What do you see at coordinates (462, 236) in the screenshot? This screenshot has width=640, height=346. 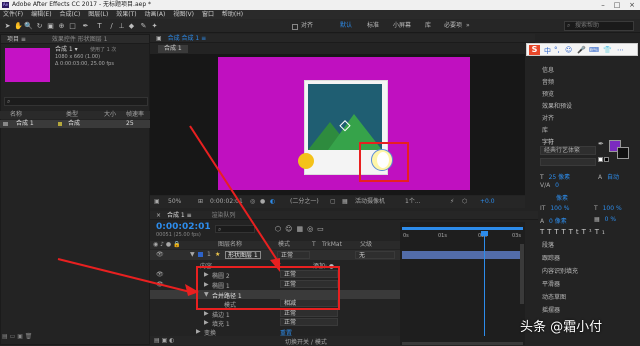 I see `time-ruler: 0s 01s 02s 03s` at bounding box center [462, 236].